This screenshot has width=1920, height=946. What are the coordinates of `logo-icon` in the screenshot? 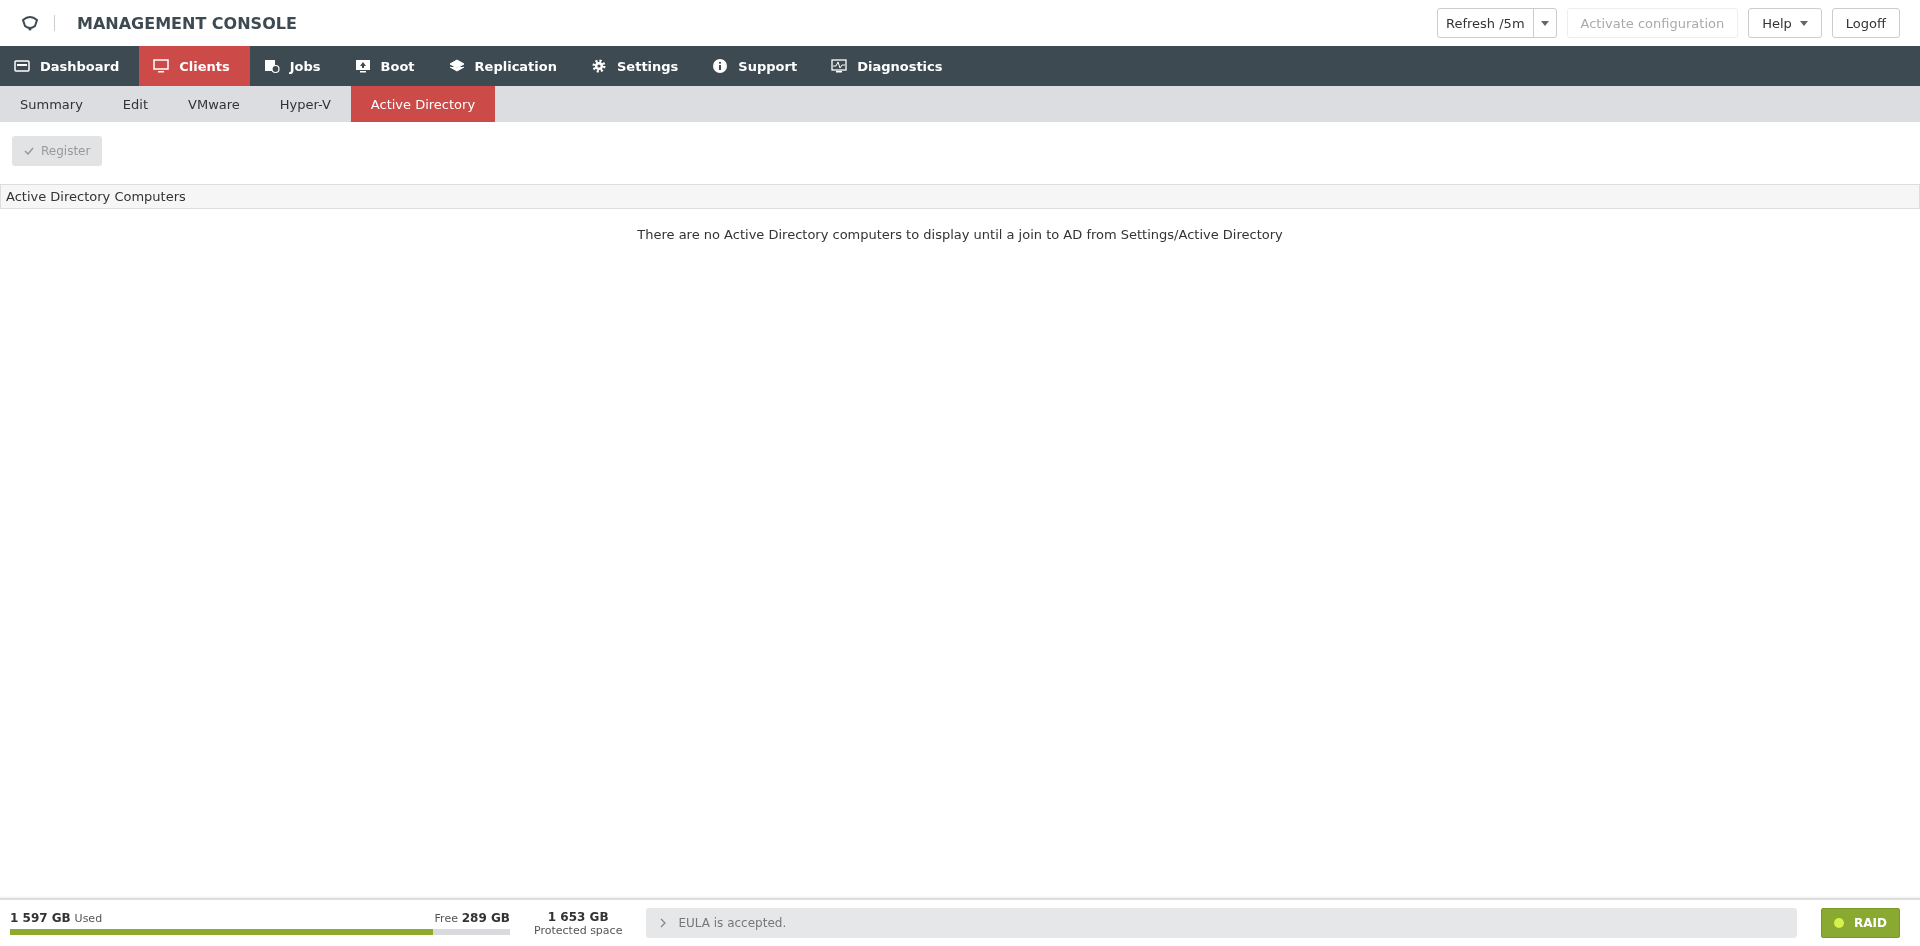 It's located at (30, 23).